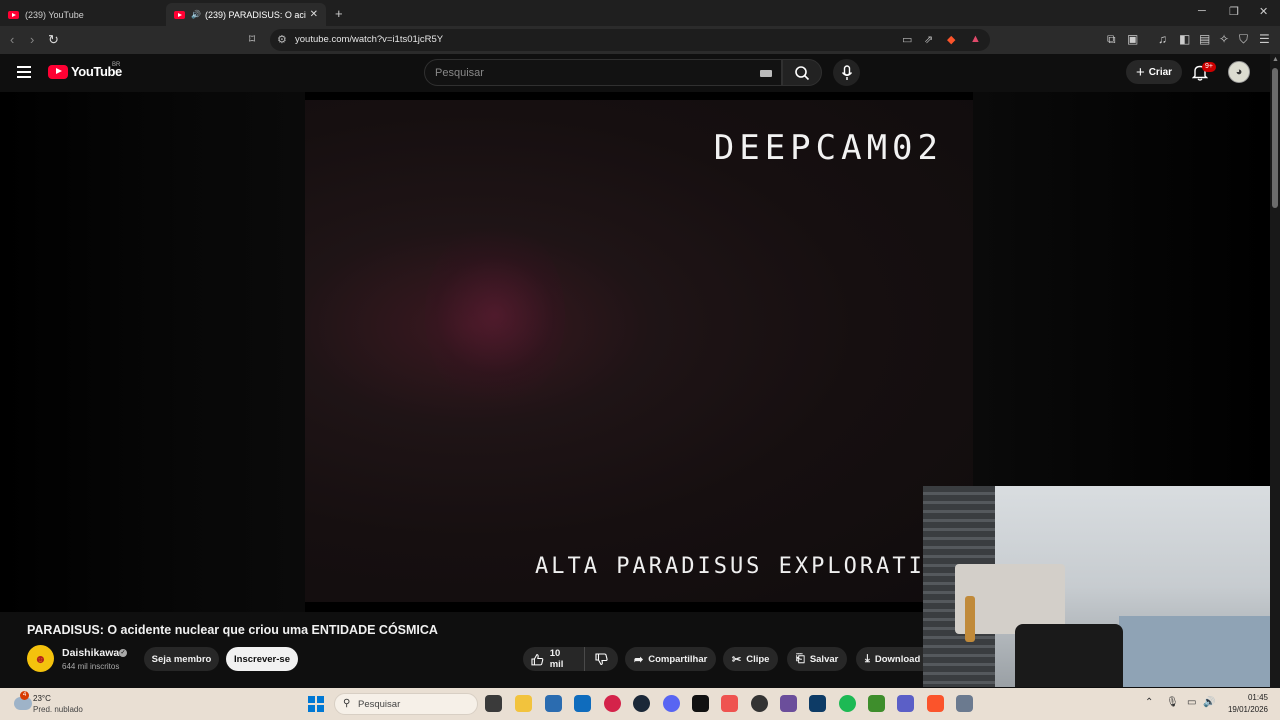 This screenshot has height=720, width=1280. What do you see at coordinates (262, 659) in the screenshot?
I see `subscribe-button: Inscrever-se` at bounding box center [262, 659].